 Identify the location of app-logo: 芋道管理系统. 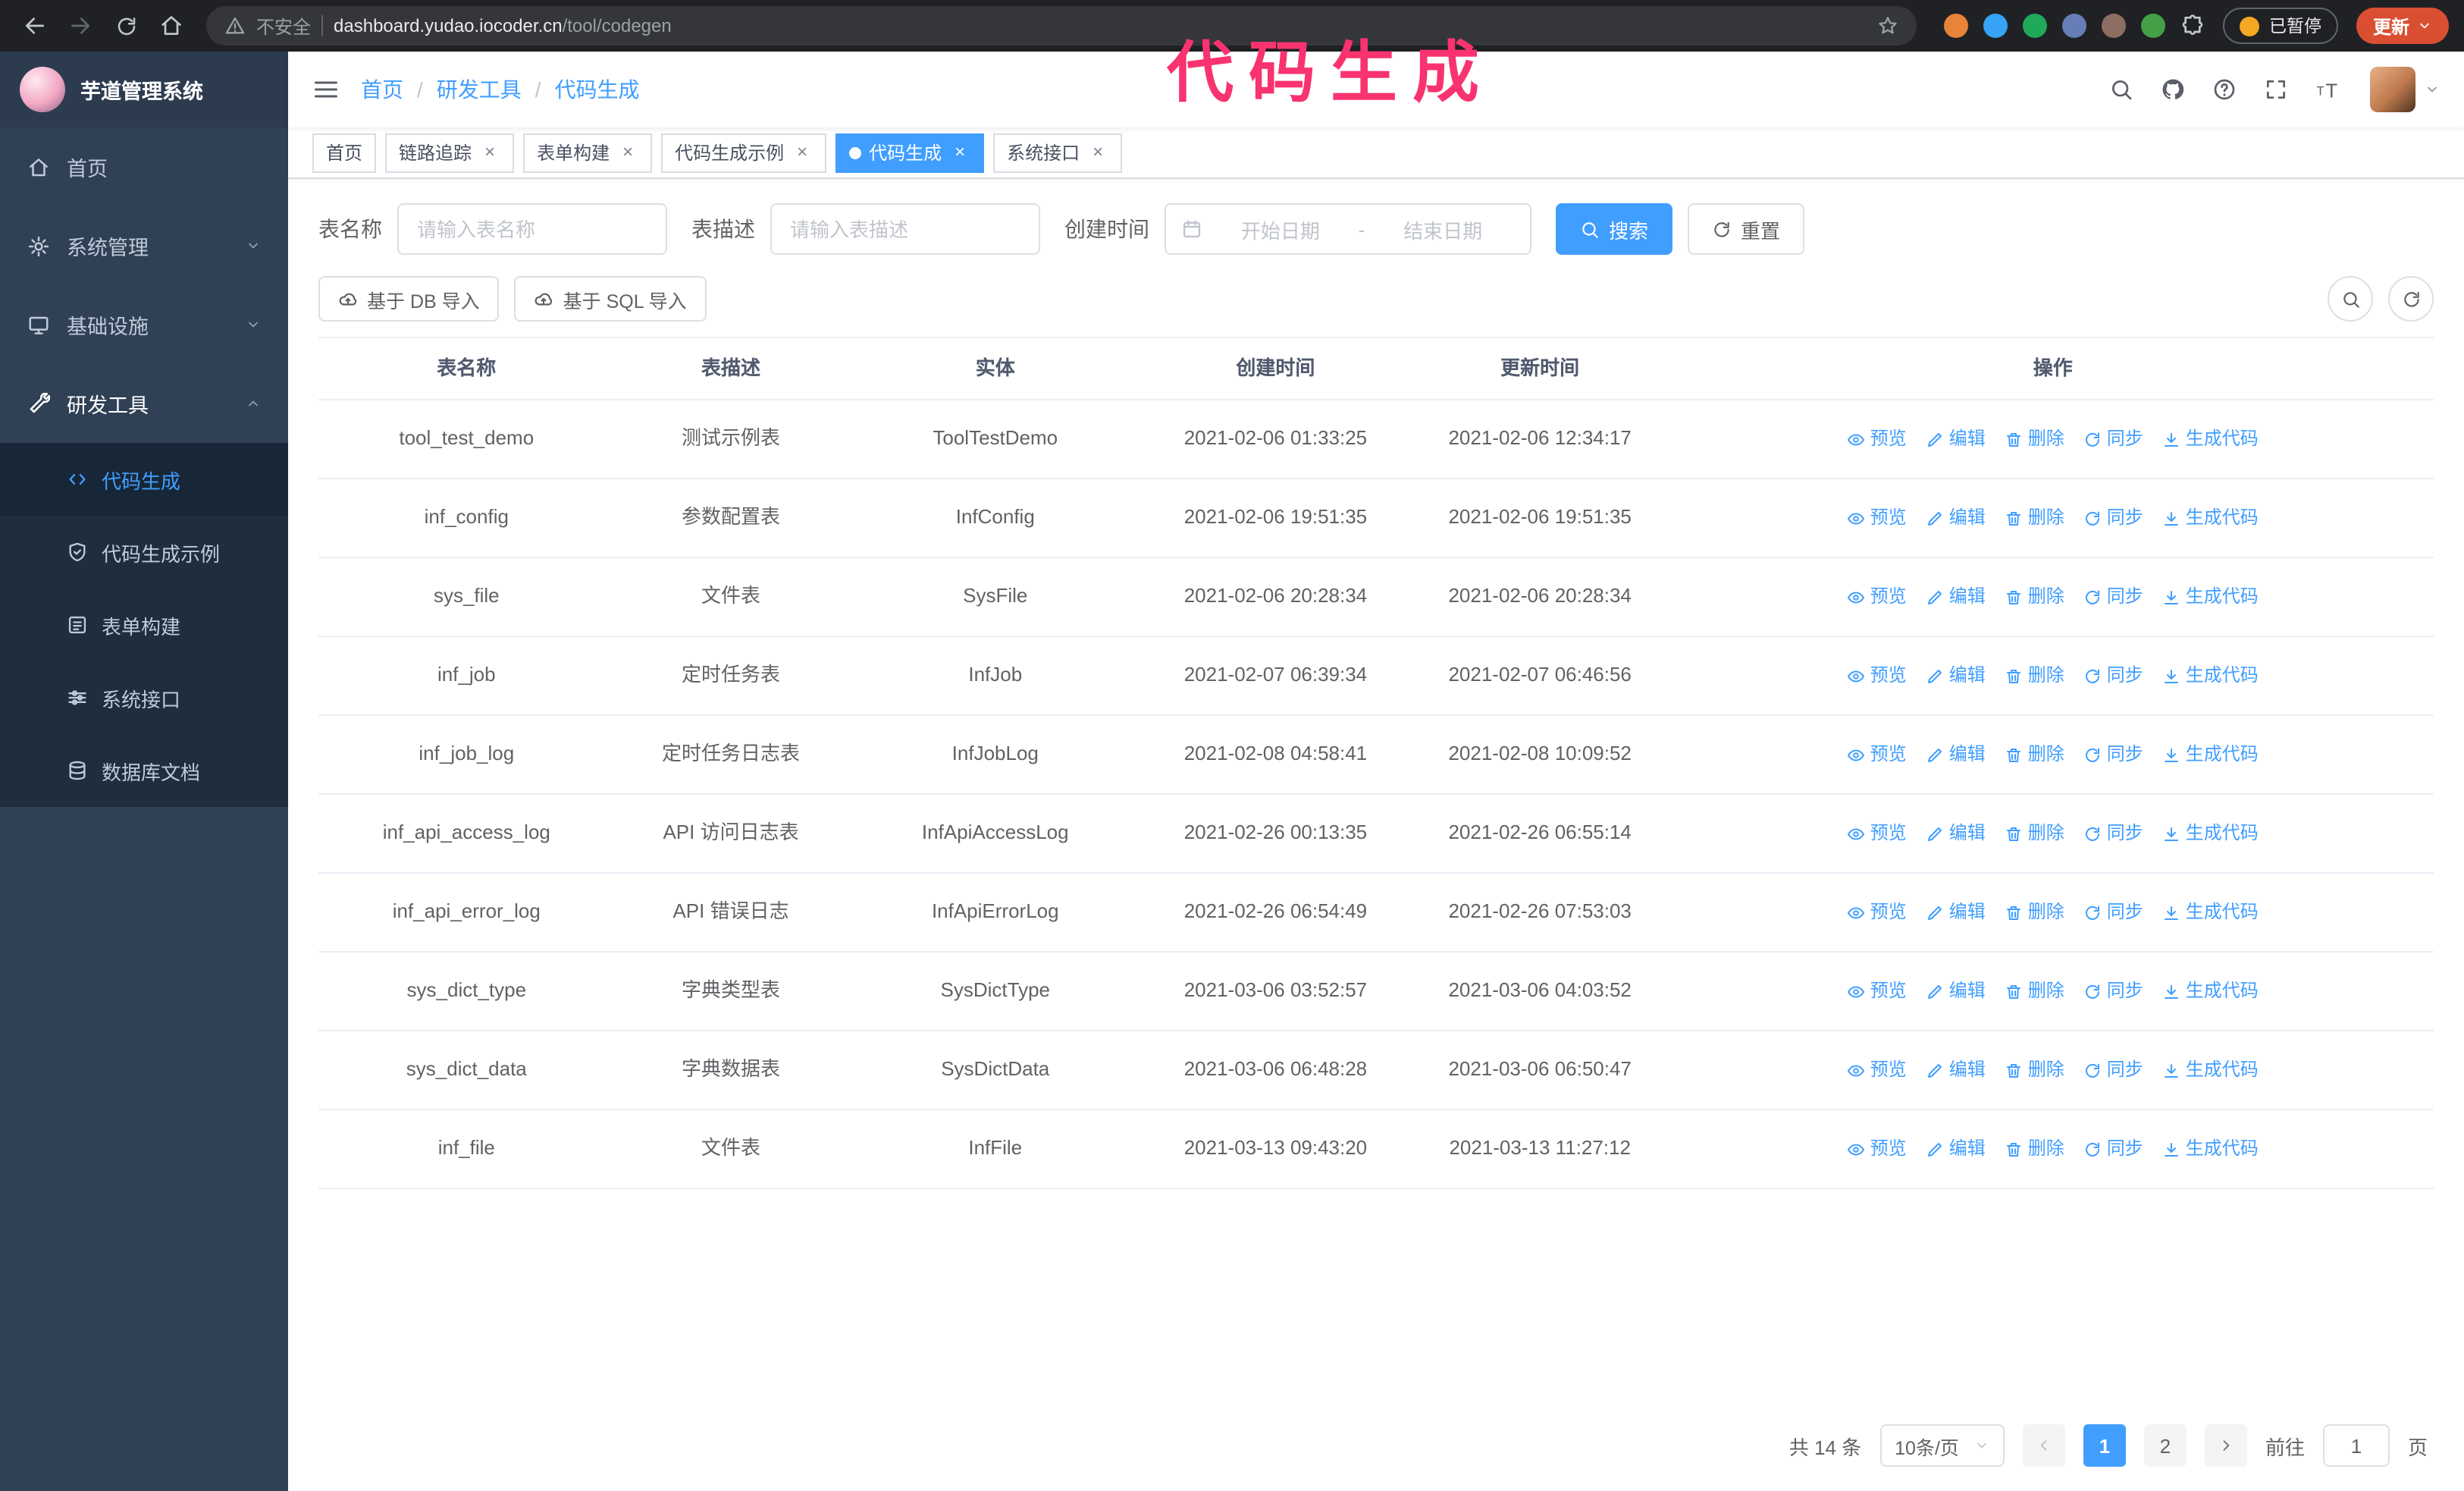
(144, 89).